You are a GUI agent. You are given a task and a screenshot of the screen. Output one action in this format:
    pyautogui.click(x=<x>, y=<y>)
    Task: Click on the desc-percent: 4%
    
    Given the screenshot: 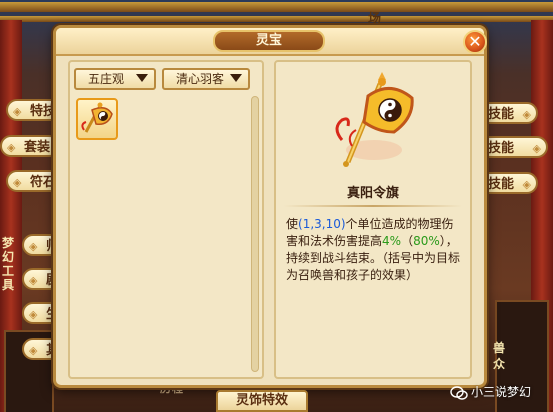 What is the action you would take?
    pyautogui.click(x=392, y=241)
    